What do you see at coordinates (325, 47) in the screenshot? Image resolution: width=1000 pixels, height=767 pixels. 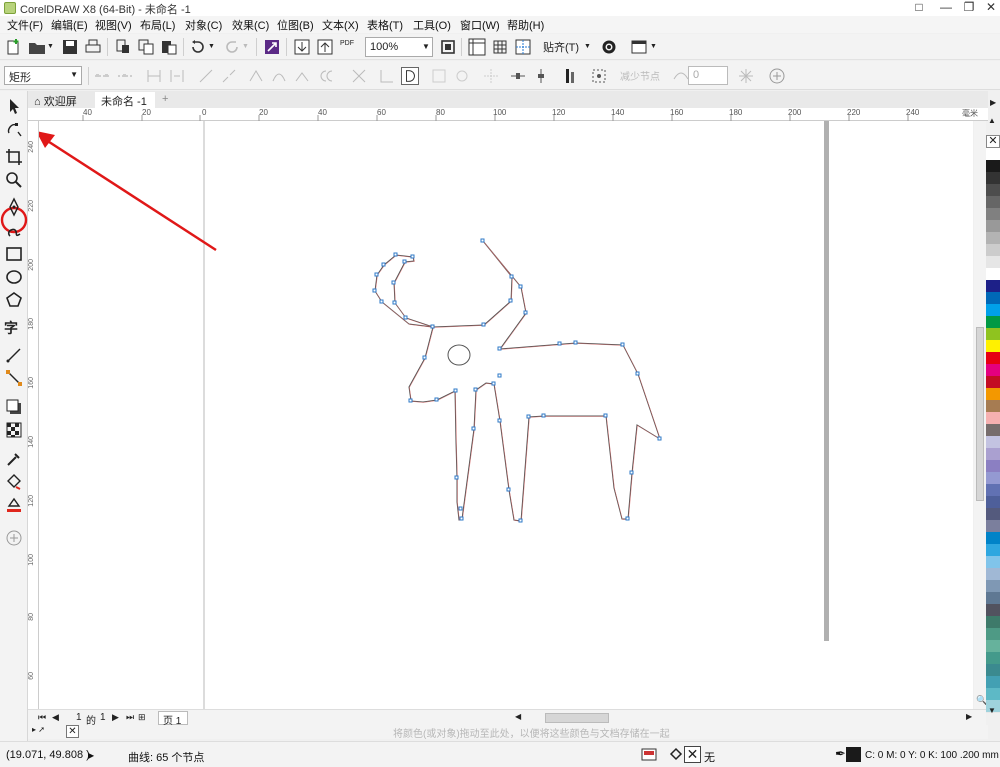 I see `export-icon` at bounding box center [325, 47].